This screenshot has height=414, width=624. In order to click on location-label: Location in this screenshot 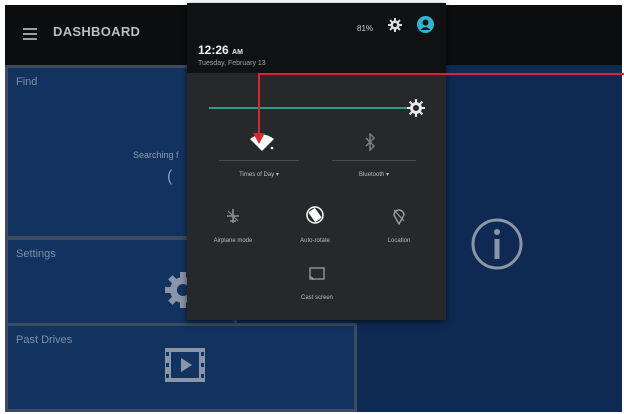, I will do `click(399, 241)`.